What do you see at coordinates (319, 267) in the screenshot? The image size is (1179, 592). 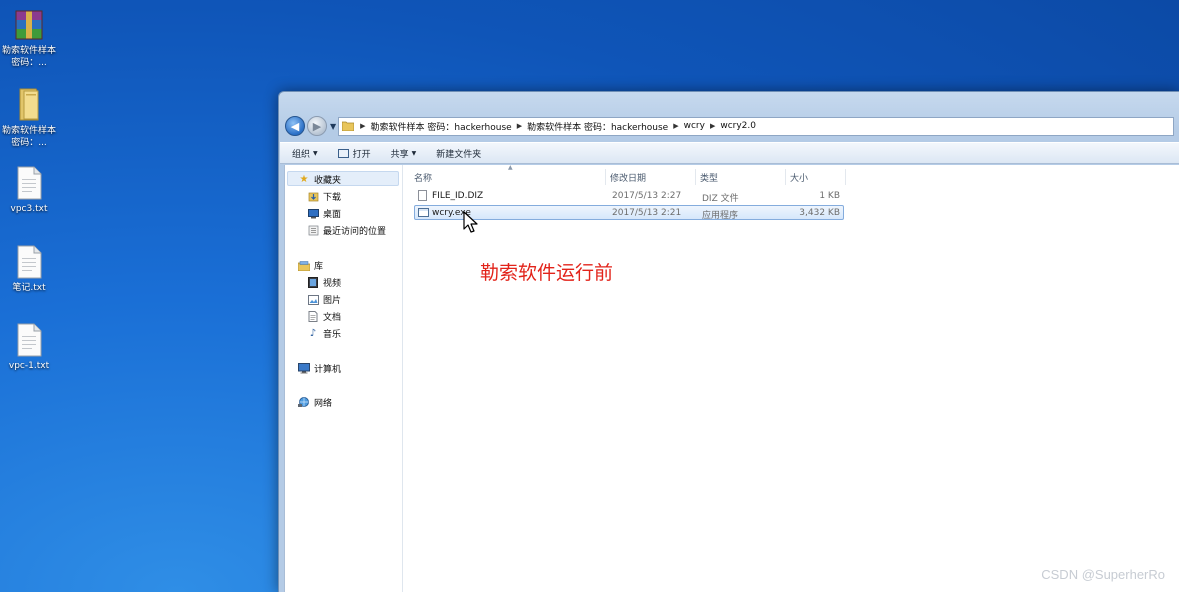 I see `nav-item-label: 库` at bounding box center [319, 267].